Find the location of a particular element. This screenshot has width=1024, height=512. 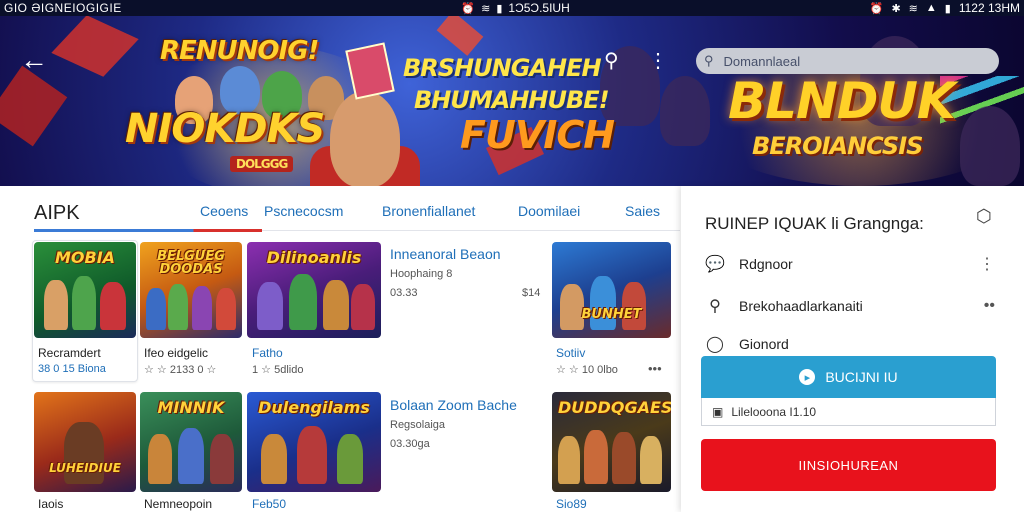

tab-1: Pscnecocsm is located at coordinates (303, 211).